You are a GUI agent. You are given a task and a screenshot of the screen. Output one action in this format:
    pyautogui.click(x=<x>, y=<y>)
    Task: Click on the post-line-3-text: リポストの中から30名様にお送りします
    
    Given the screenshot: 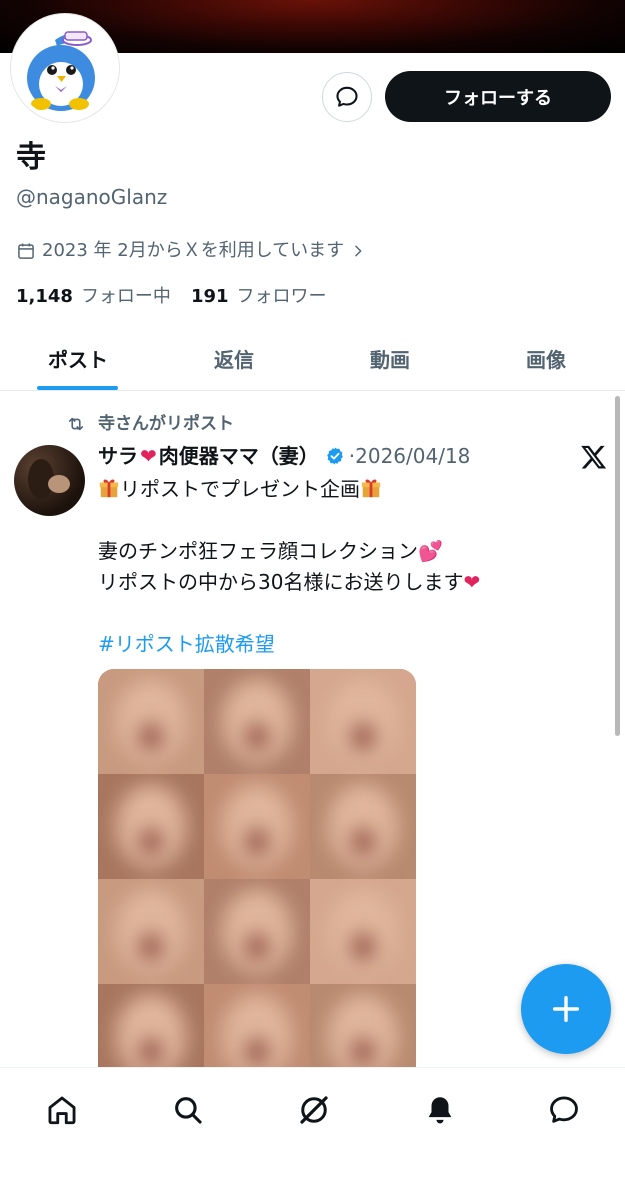 What is the action you would take?
    pyautogui.click(x=281, y=582)
    